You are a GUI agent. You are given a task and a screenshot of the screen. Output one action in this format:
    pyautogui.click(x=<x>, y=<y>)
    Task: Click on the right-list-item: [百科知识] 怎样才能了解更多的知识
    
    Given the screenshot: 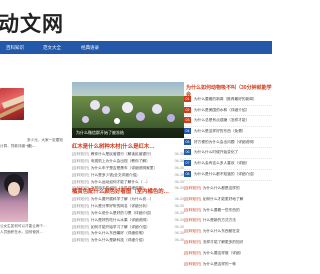 What is the action you would take?
    pyautogui.click(x=228, y=242)
    